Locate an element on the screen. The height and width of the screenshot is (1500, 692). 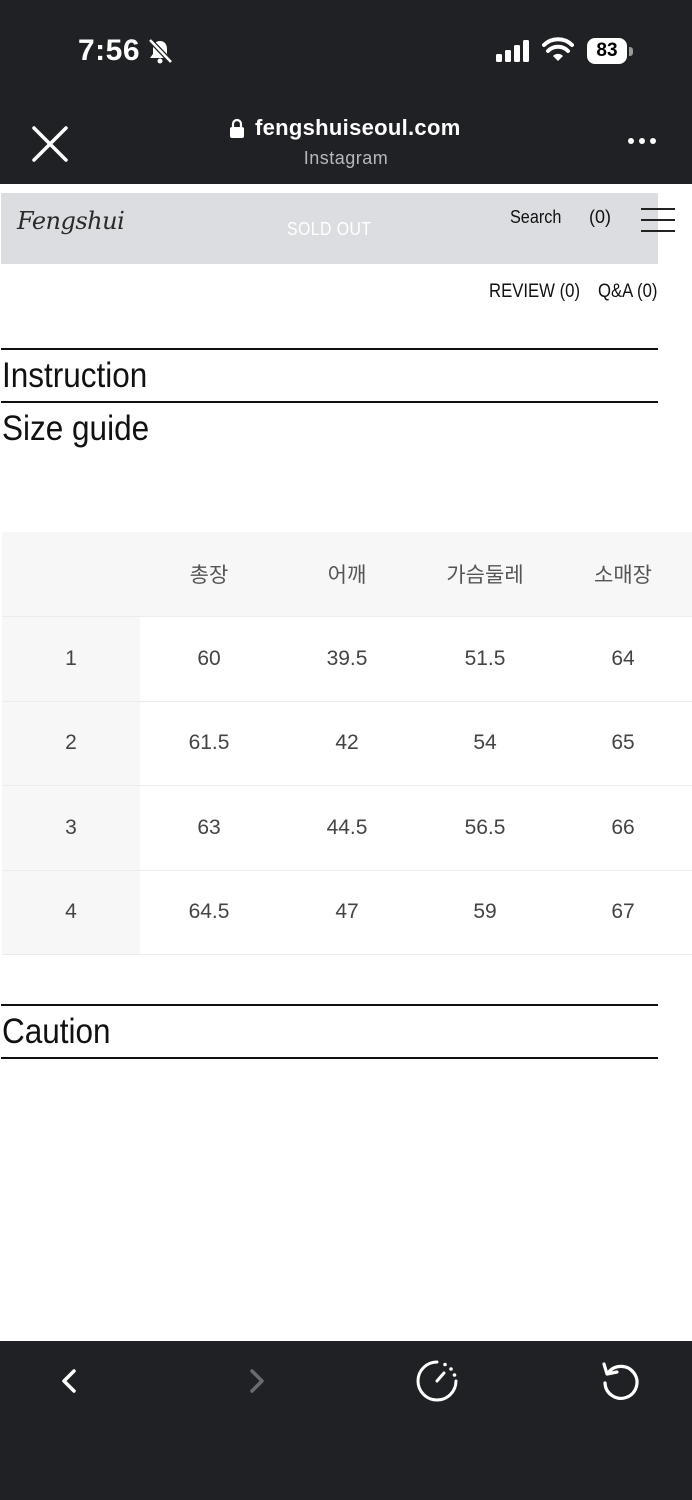
browser-toolbar is located at coordinates (346, 1420).